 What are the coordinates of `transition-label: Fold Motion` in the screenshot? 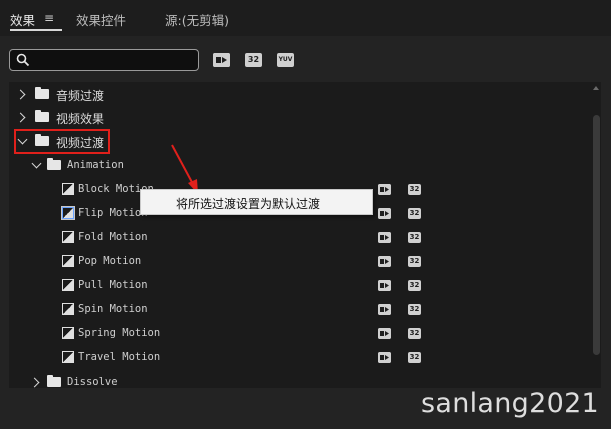 It's located at (113, 237).